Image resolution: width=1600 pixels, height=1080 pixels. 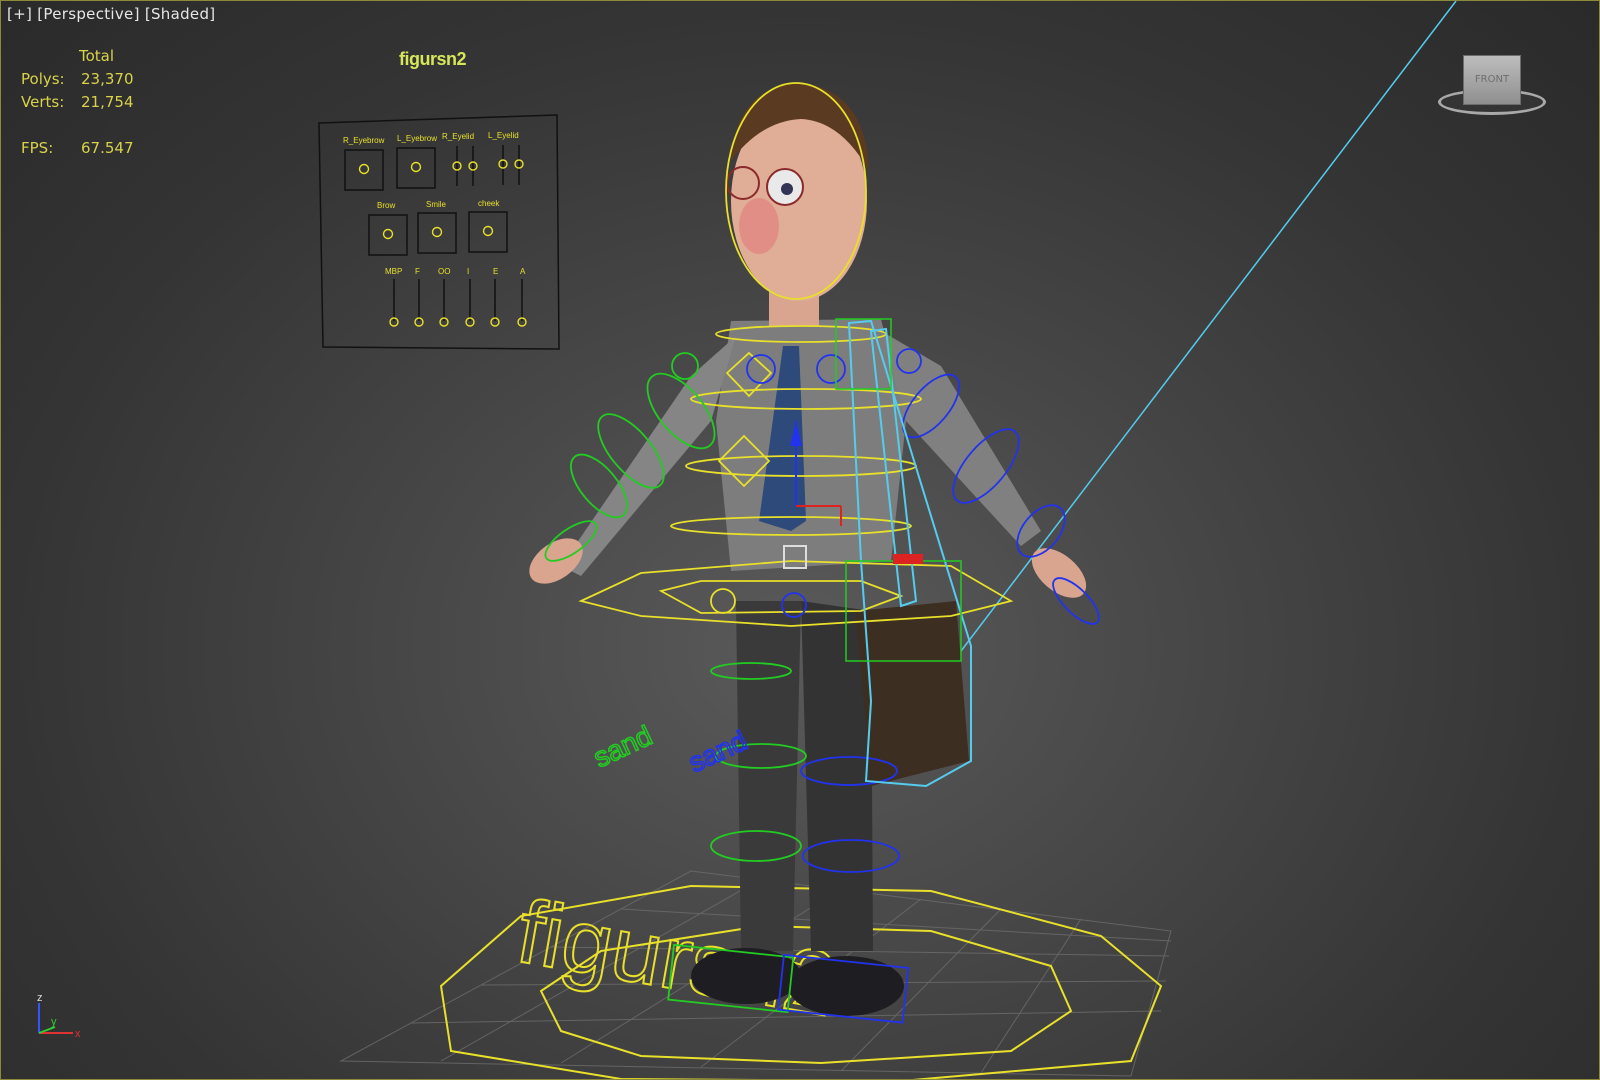 I want to click on control-board-handles, so click(x=442, y=243).